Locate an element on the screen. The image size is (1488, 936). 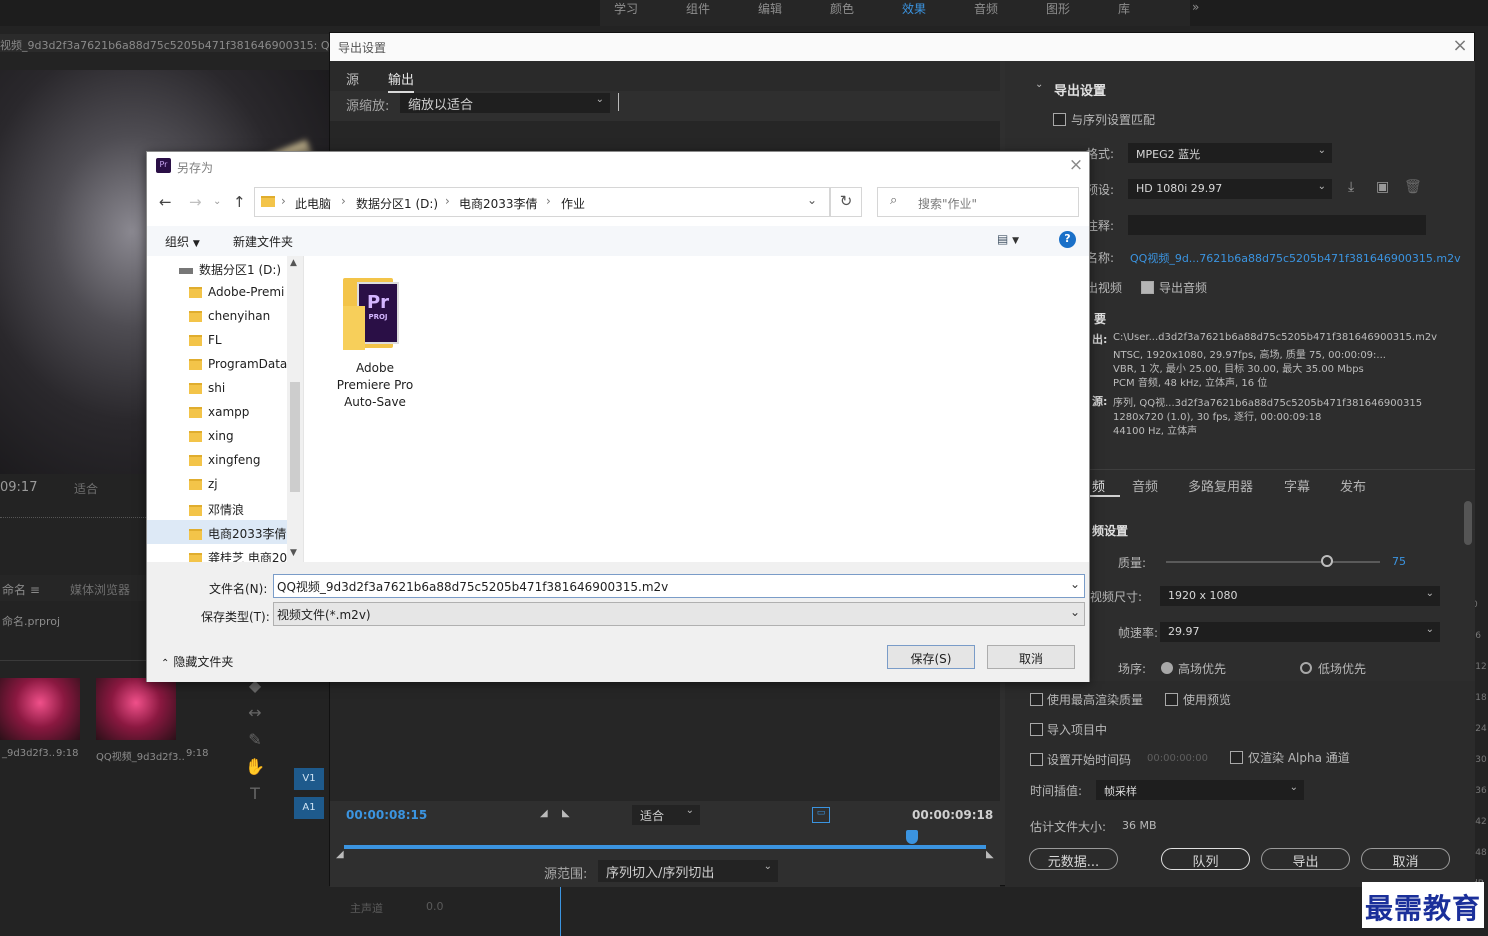
tree-item-folder: 龚桂芝 电商20 is located at coordinates (217, 553).